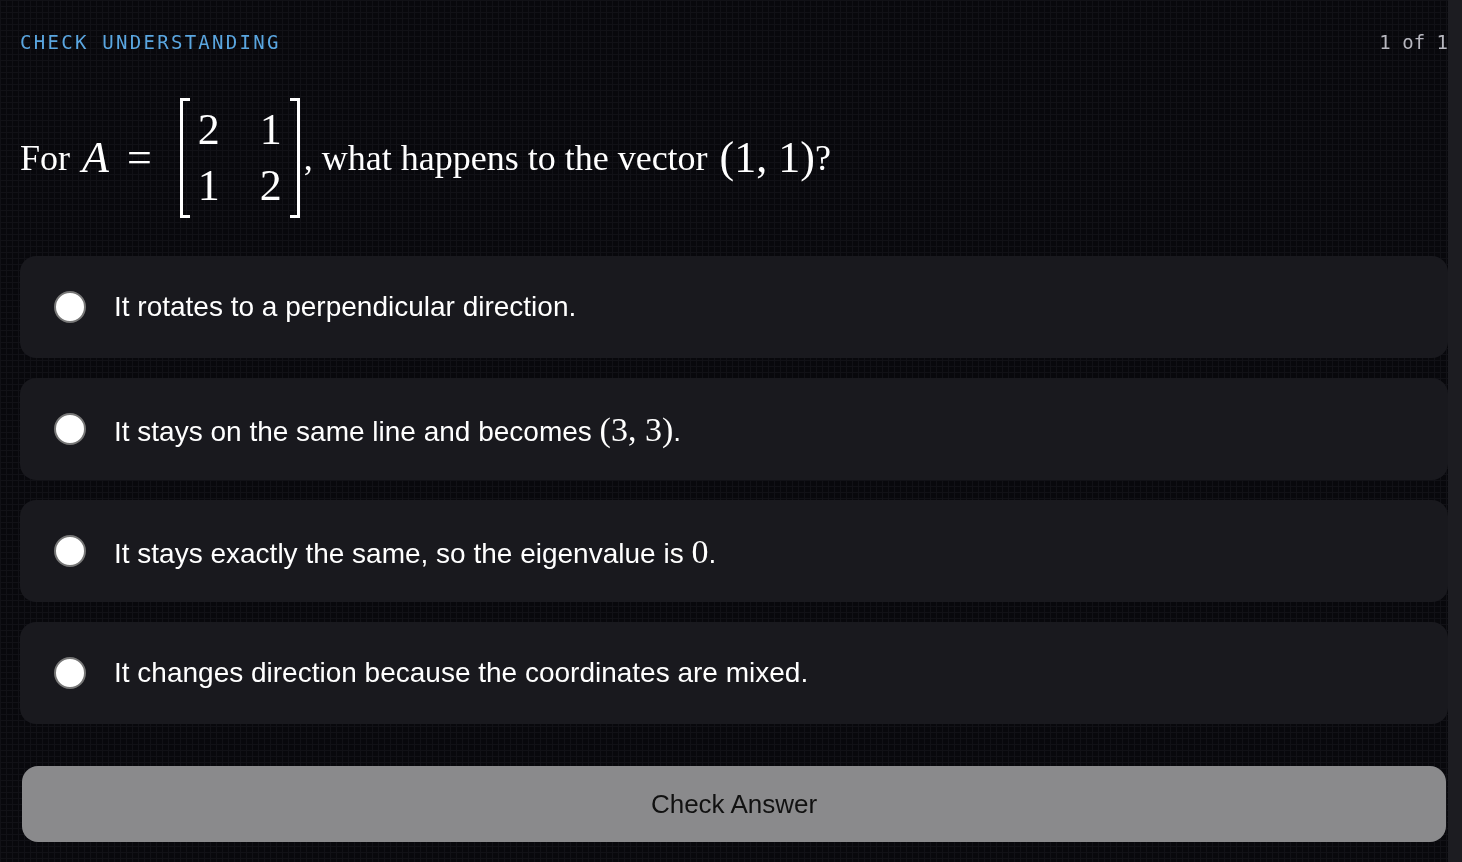 Image resolution: width=1462 pixels, height=862 pixels. What do you see at coordinates (505, 158) in the screenshot?
I see `question-text: , what happens to the vector` at bounding box center [505, 158].